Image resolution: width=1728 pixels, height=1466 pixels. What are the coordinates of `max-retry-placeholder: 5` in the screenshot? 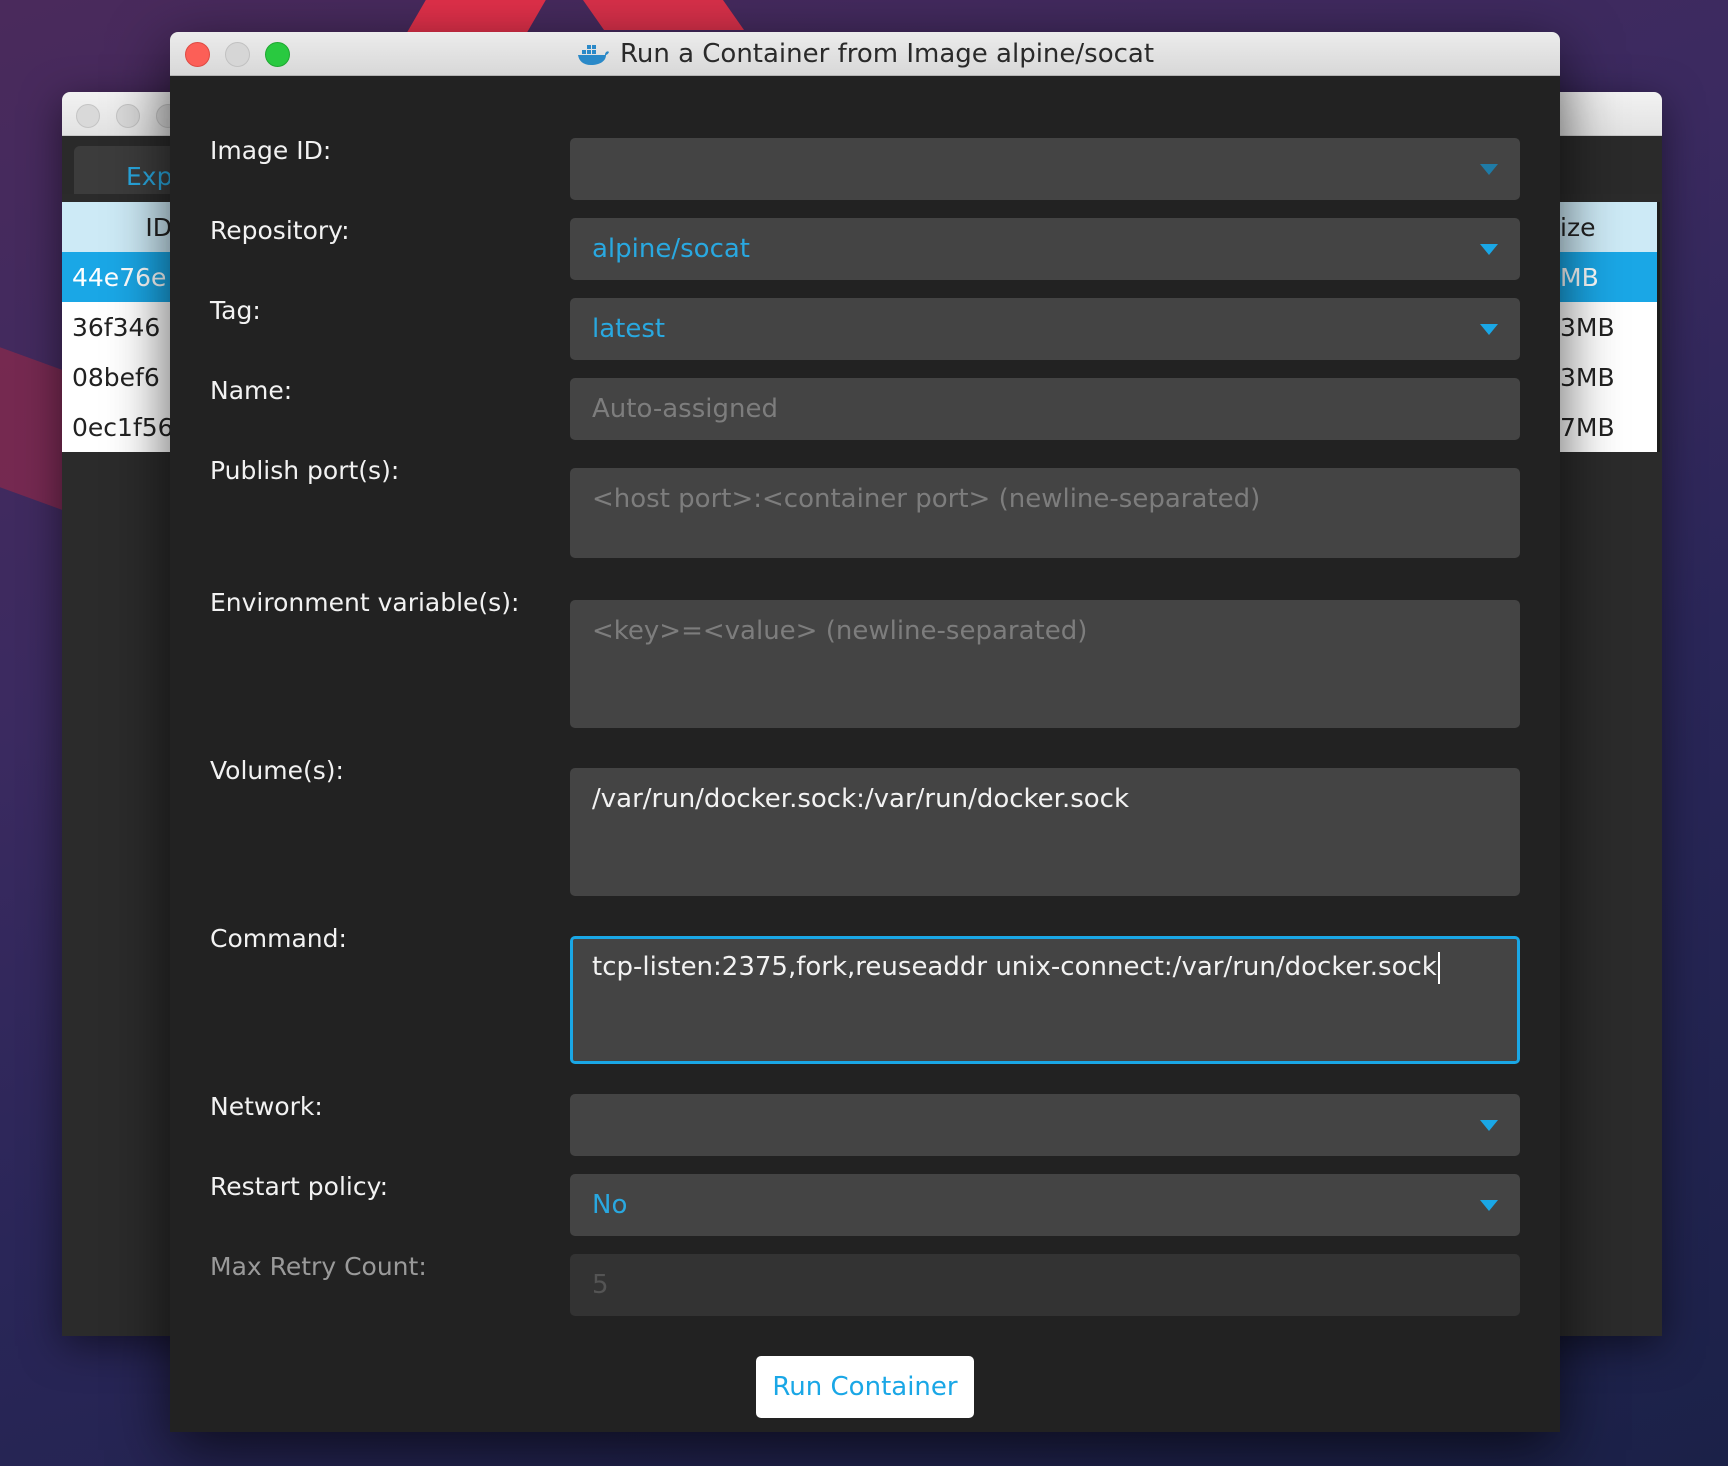 It's located at (600, 1285).